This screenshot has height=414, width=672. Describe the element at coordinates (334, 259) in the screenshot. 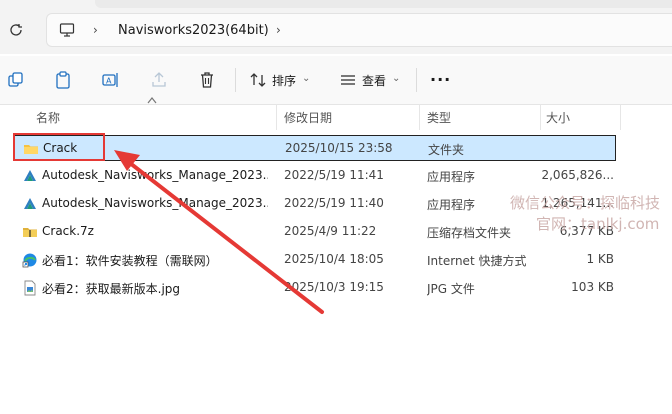

I see `file-date: 2025/10/4 18:05` at that location.